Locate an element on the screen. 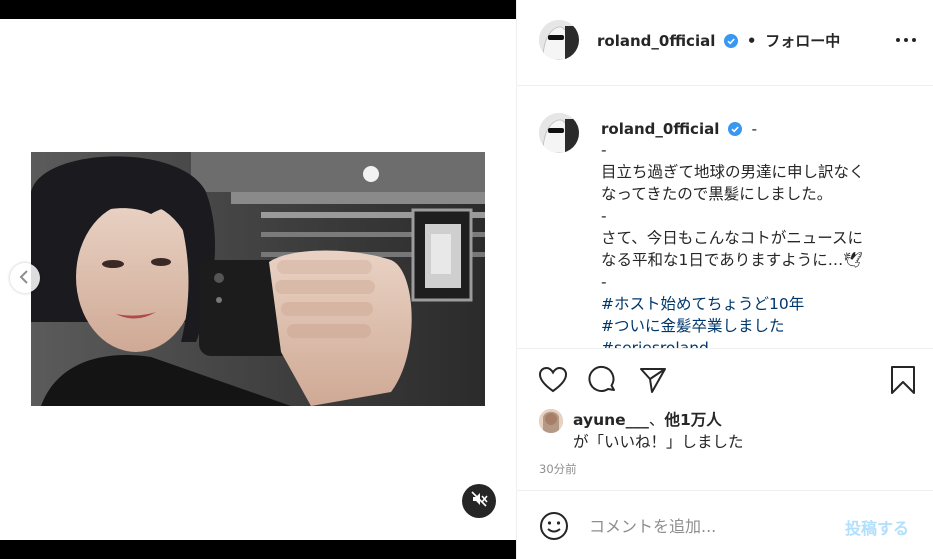 This screenshot has height=559, width=933. hashtag-link: #seriesroland is located at coordinates (756, 342).